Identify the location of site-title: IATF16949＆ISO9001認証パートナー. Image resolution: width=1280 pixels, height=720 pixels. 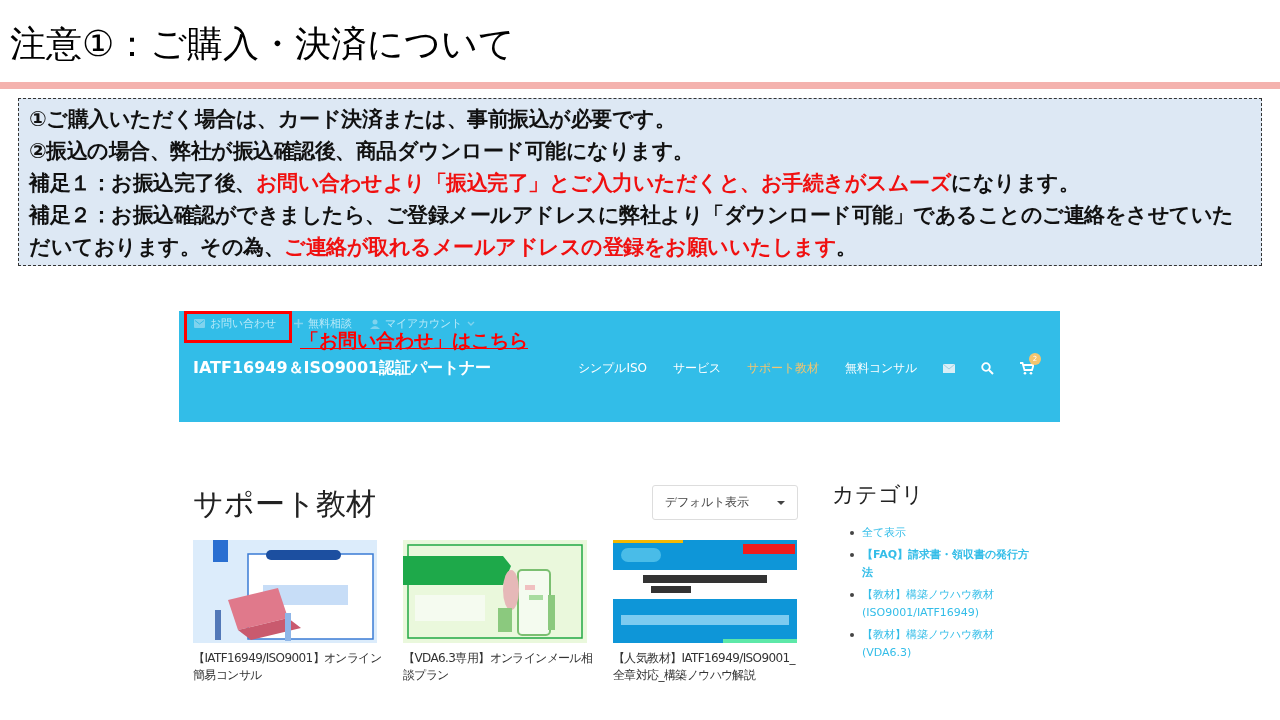
(342, 368).